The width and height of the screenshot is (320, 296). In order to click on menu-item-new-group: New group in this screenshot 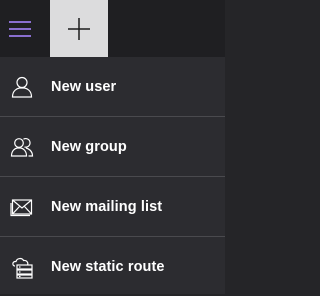, I will do `click(112, 146)`.